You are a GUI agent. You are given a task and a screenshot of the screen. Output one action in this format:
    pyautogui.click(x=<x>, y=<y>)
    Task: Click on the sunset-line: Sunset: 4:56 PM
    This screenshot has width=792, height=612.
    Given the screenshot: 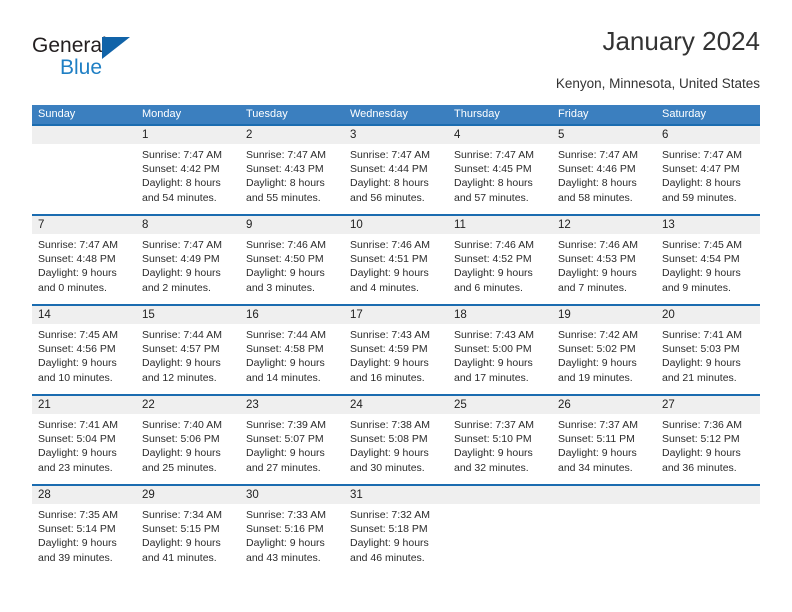 What is the action you would take?
    pyautogui.click(x=77, y=349)
    